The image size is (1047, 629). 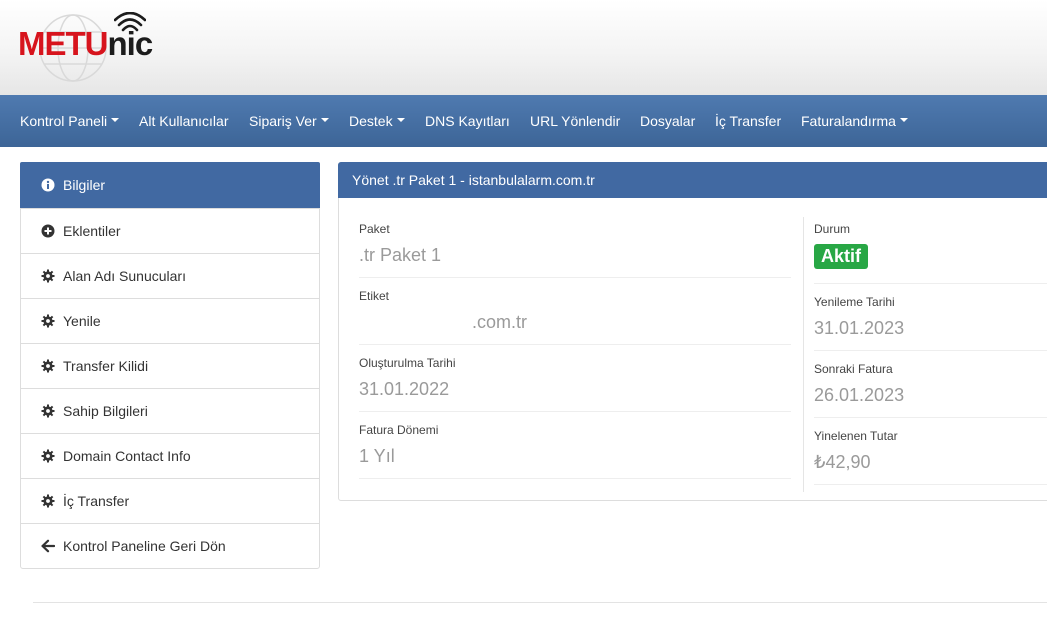 What do you see at coordinates (183, 121) in the screenshot?
I see `nav-alt-kullanicilar: Alt Kullanıcılar` at bounding box center [183, 121].